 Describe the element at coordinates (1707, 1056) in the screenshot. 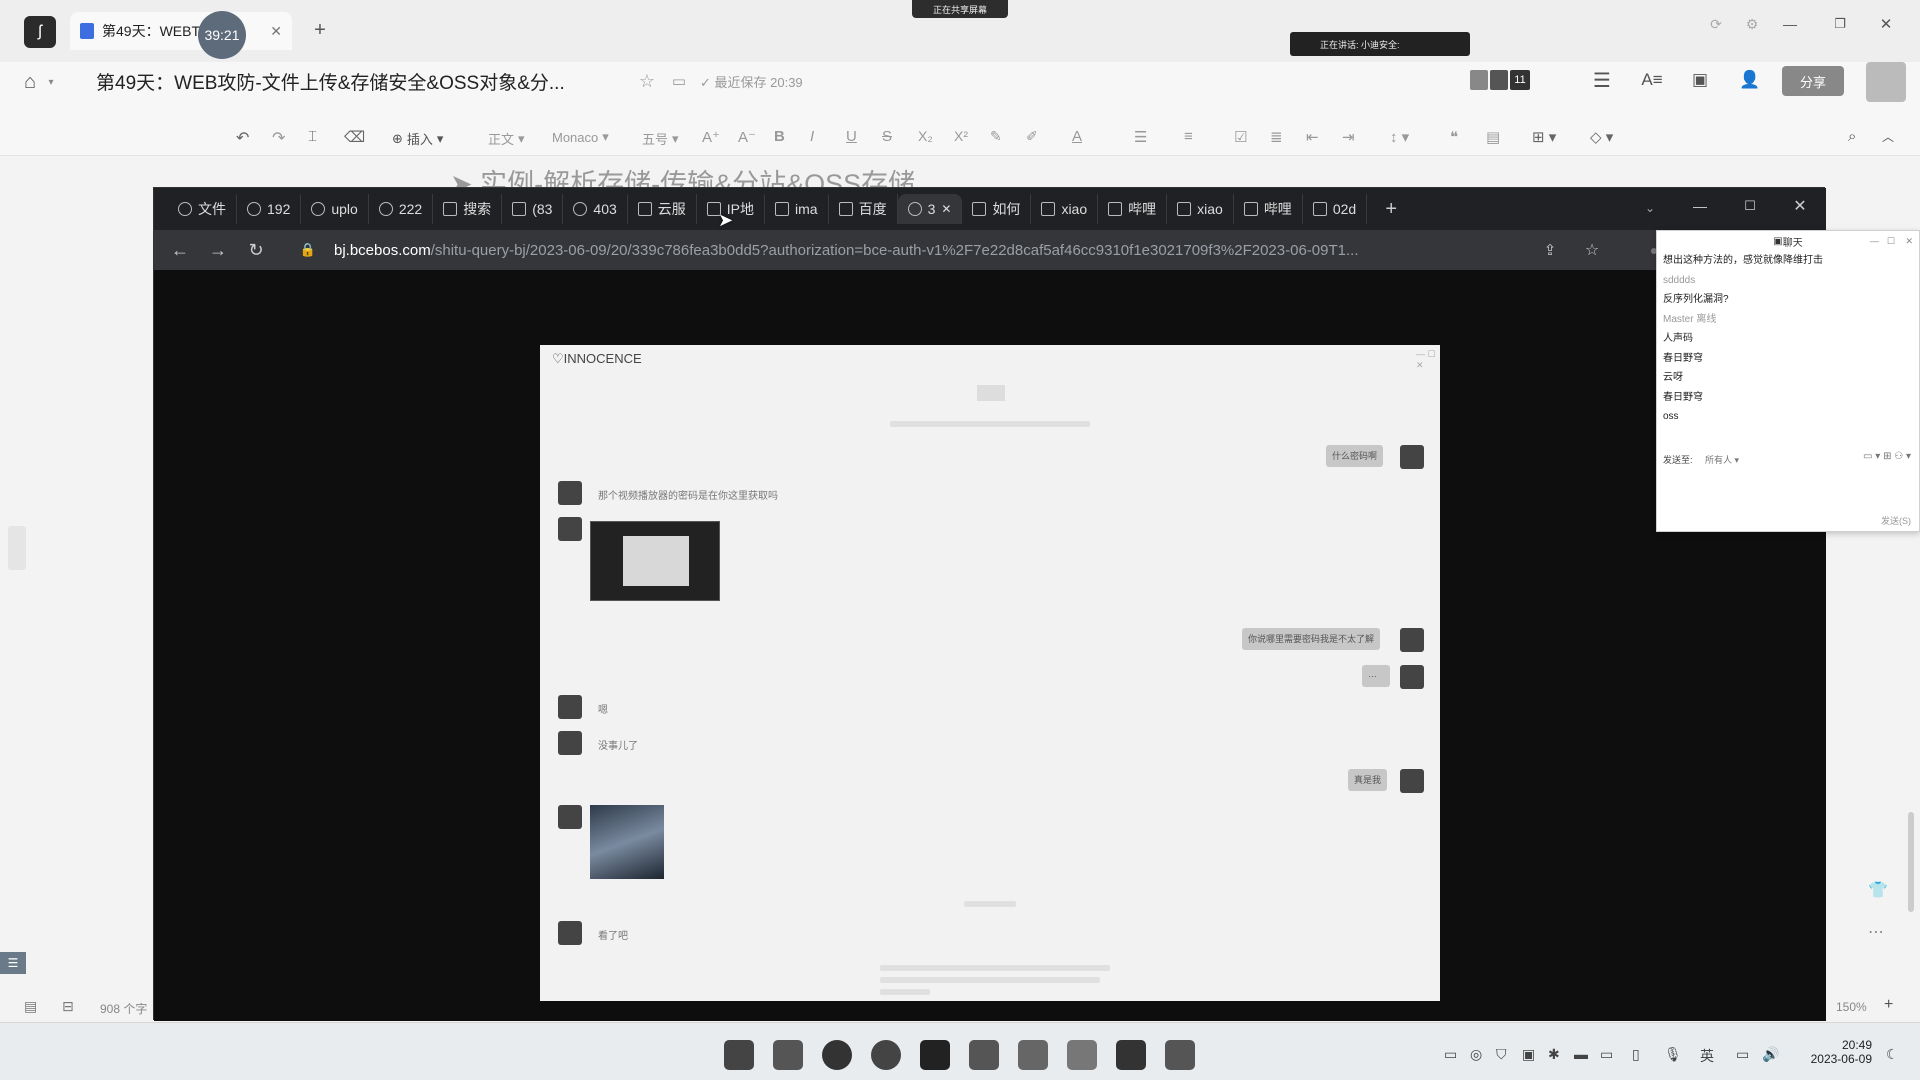

I see `ime-indicator: 英` at that location.